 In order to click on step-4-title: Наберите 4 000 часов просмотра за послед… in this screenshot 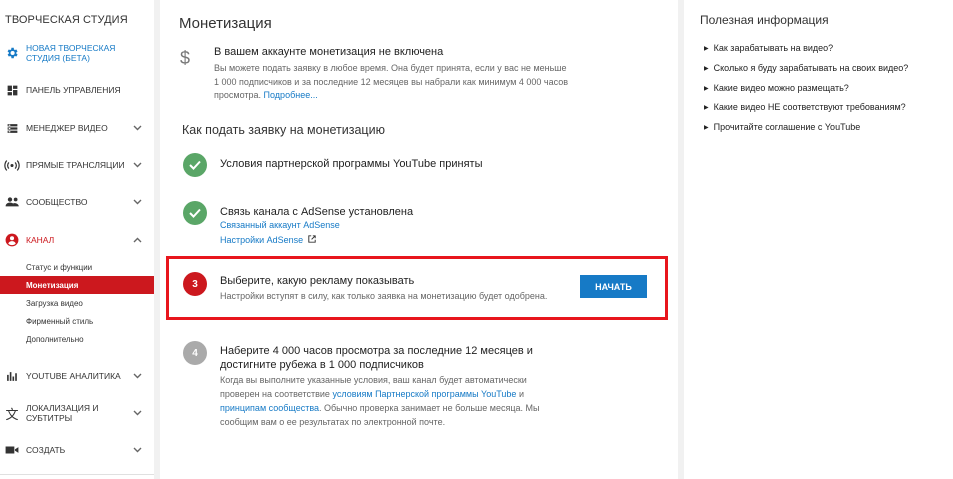, I will do `click(376, 358)`.